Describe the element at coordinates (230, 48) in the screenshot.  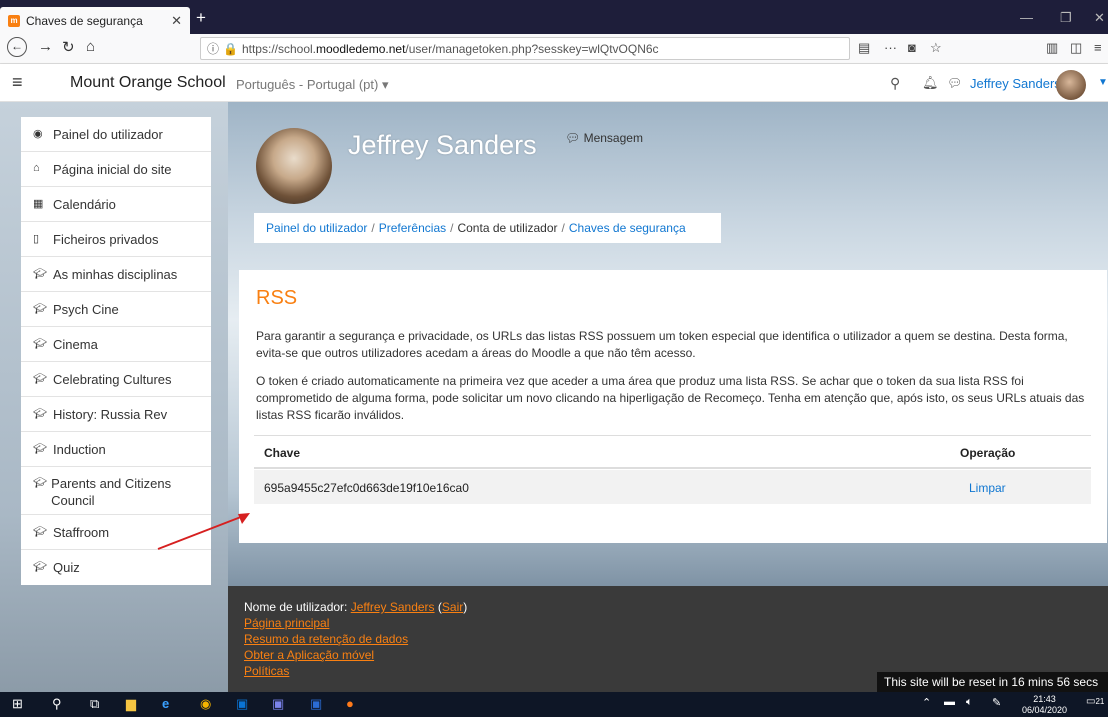
I see `lock-icon: 🔒` at that location.